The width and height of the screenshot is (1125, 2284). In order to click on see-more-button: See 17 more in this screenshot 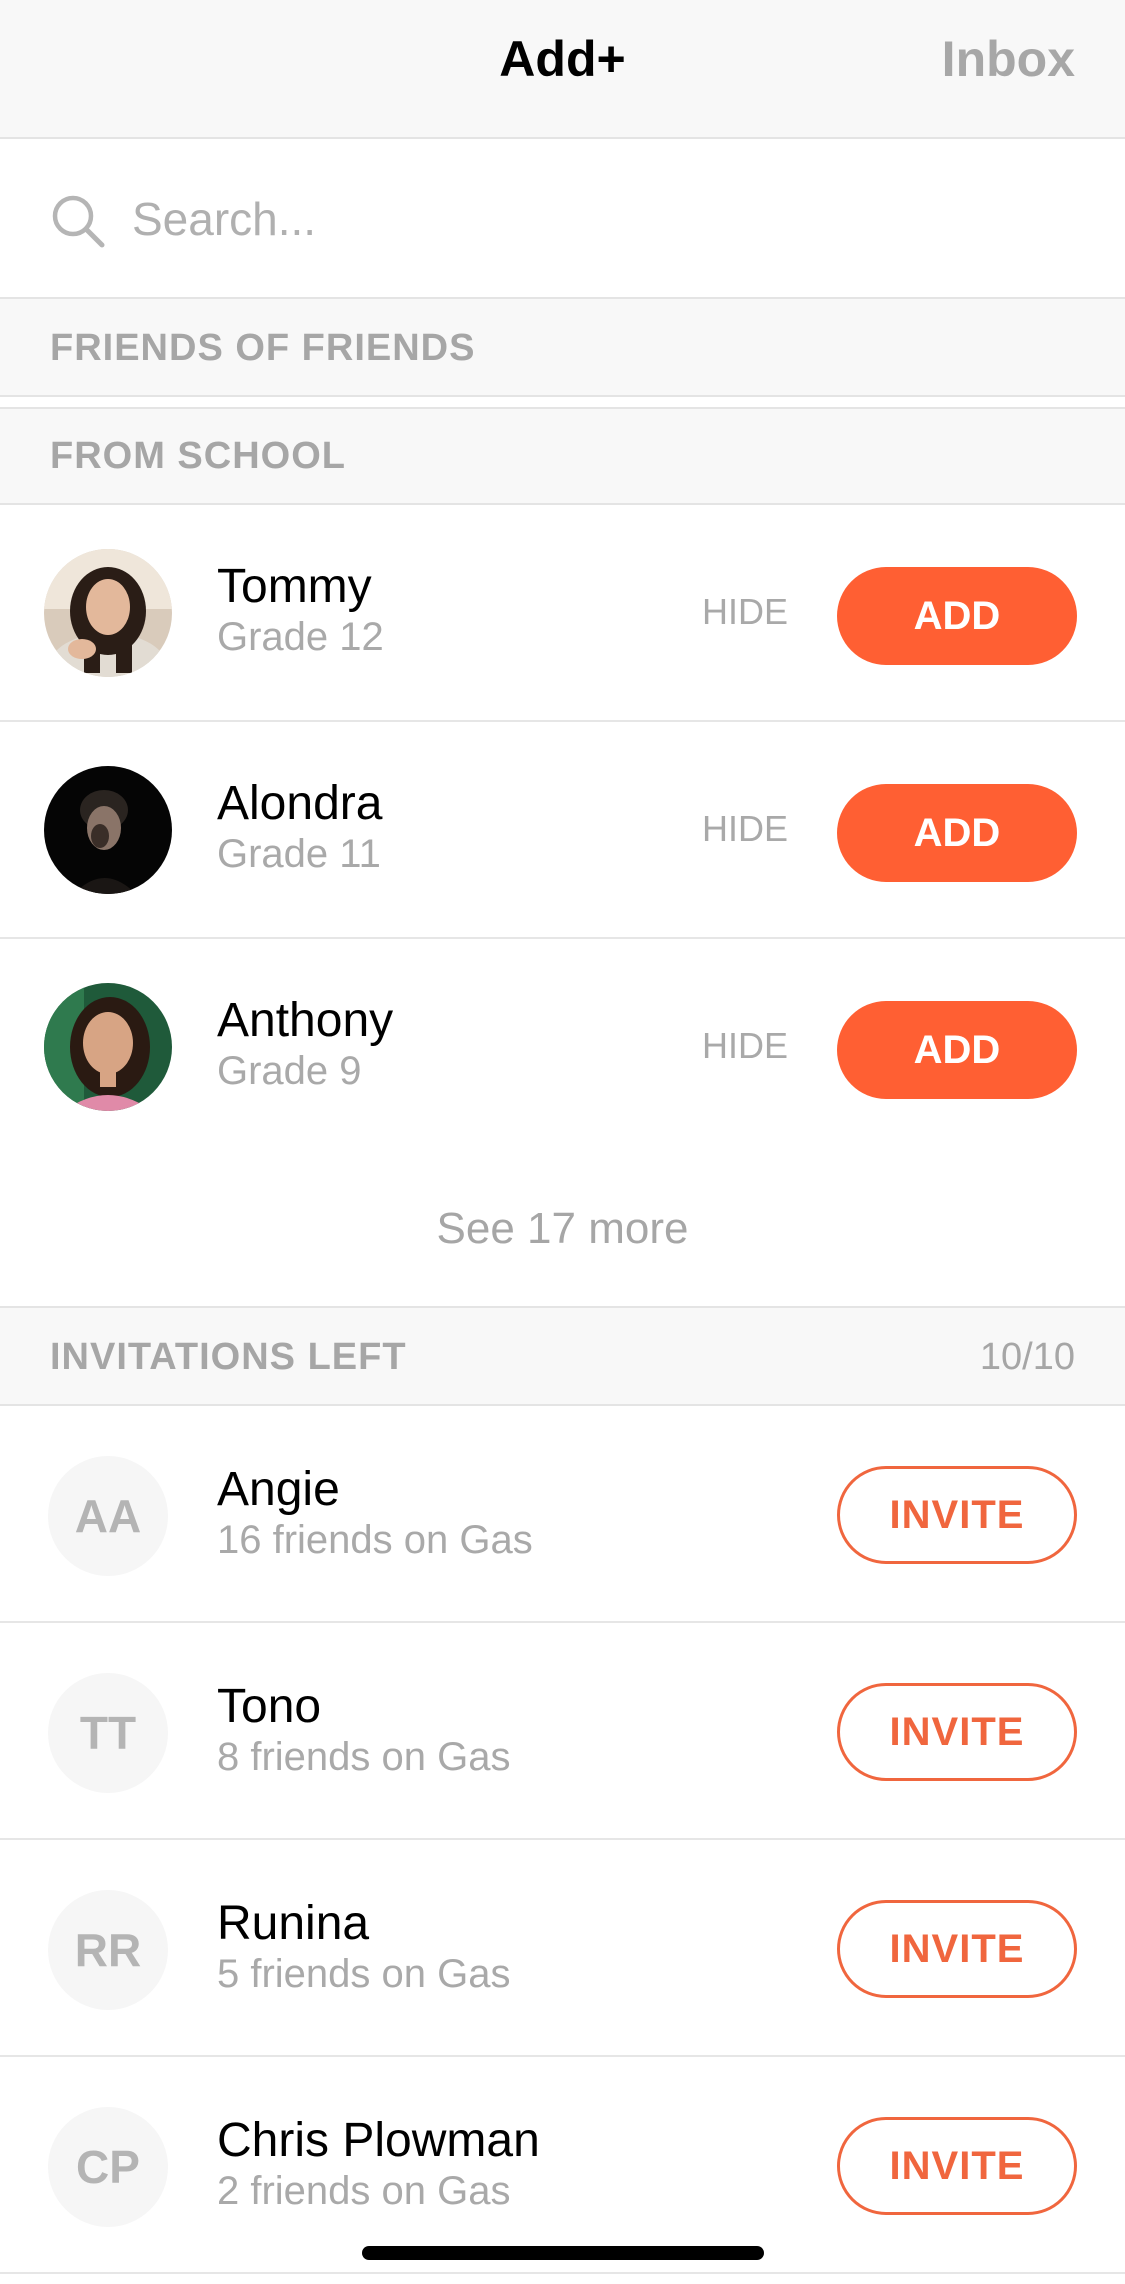, I will do `click(562, 1230)`.